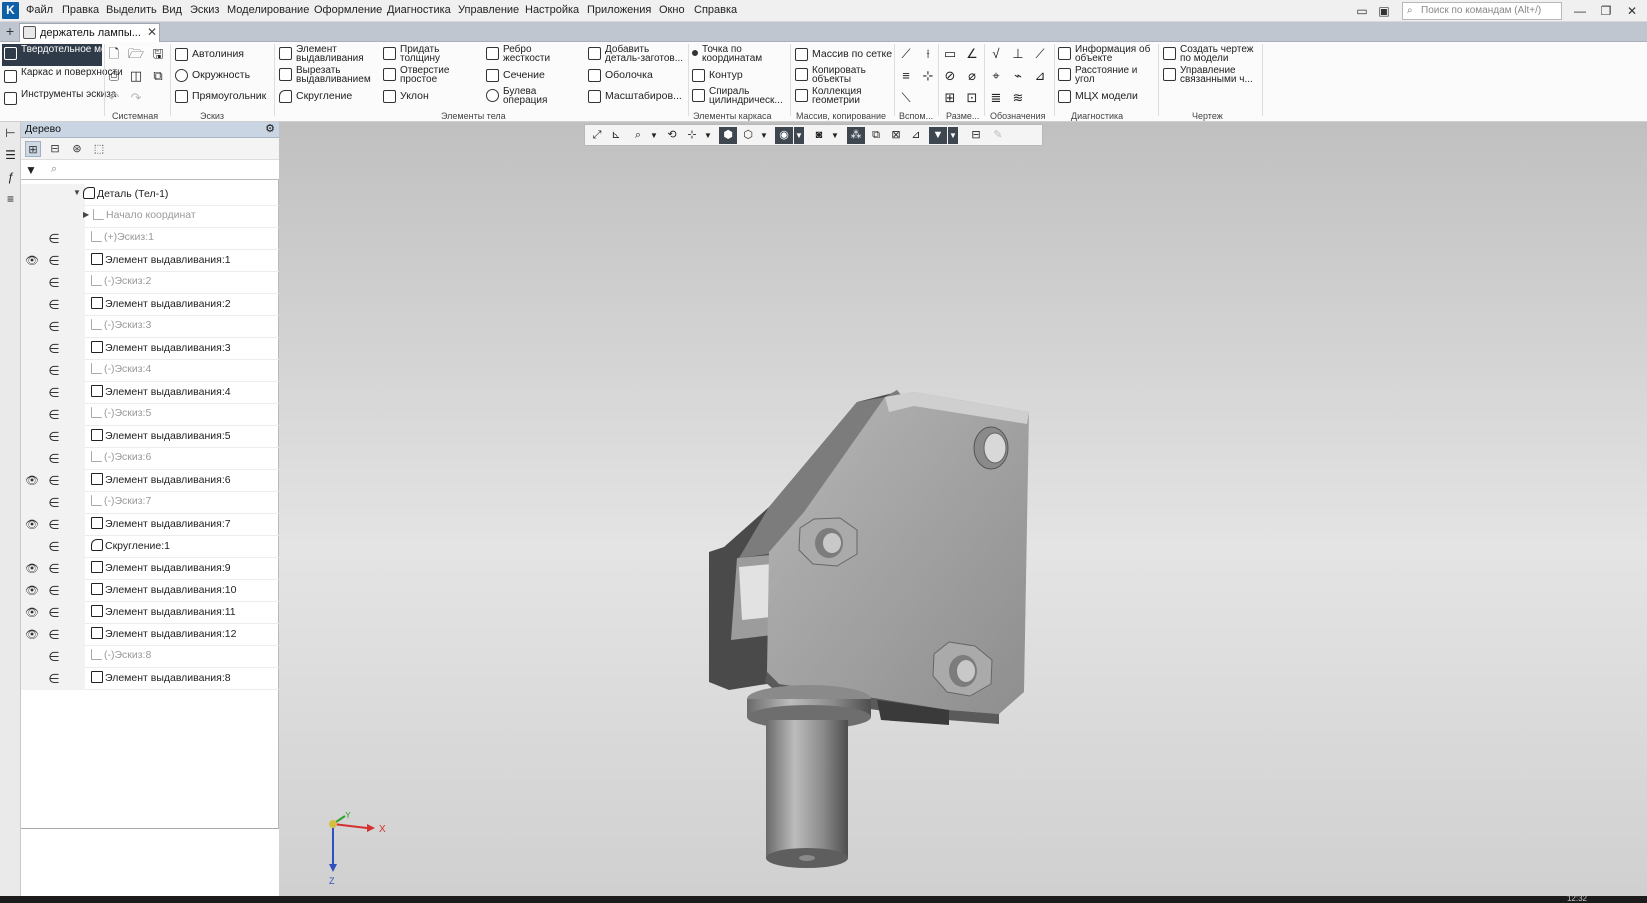 The height and width of the screenshot is (903, 1647). I want to click on weld-icon: ⊿, so click(1040, 76).